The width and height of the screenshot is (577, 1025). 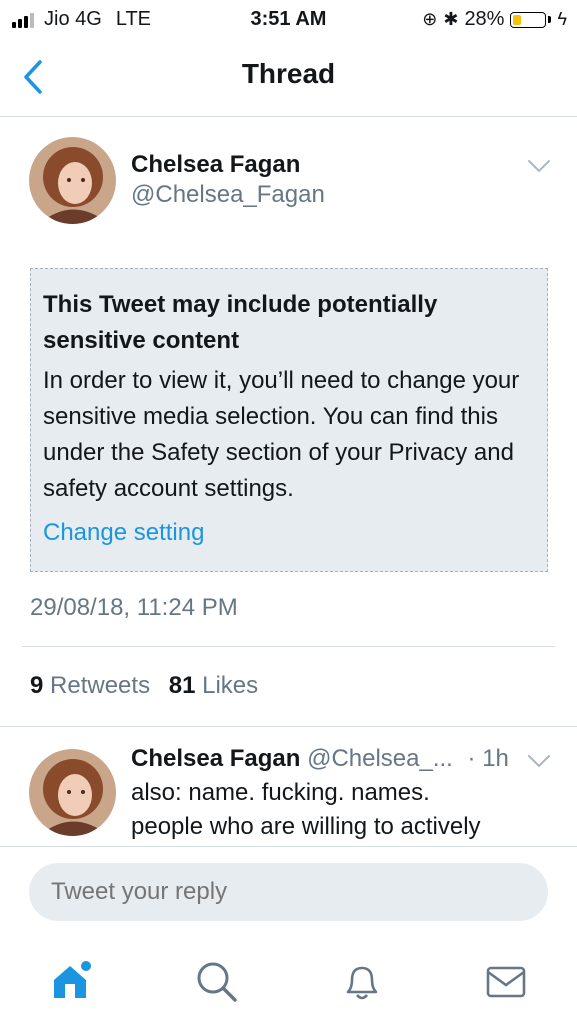 What do you see at coordinates (228, 195) in the screenshot?
I see `author-handle: @Chelsea_Fagan` at bounding box center [228, 195].